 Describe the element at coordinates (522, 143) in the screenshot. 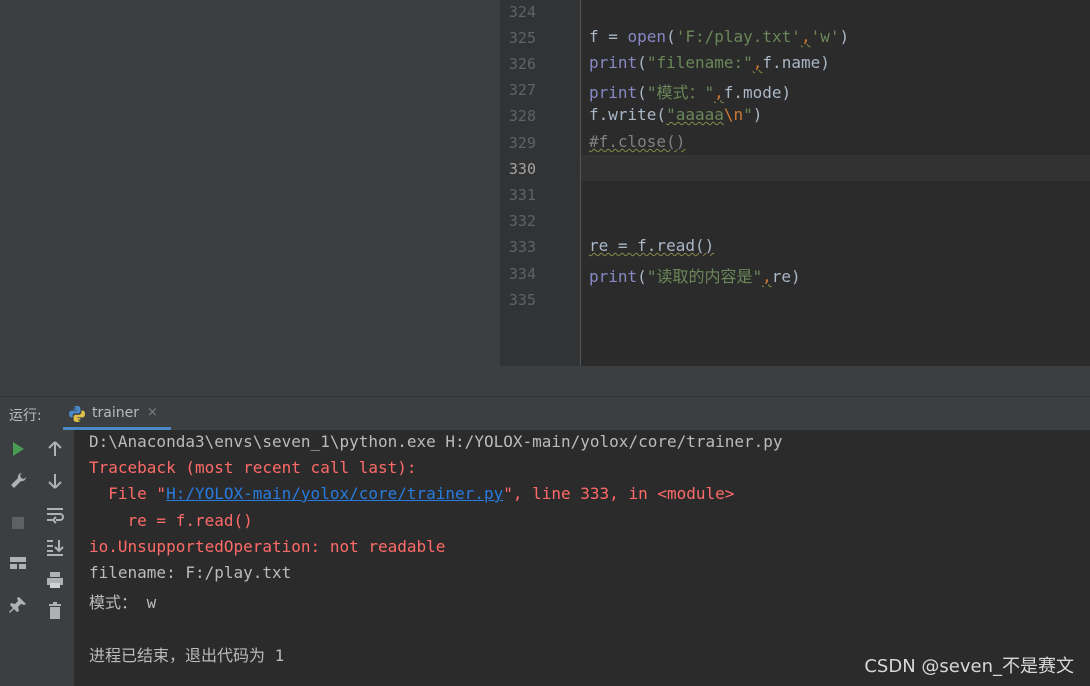

I see `line-number: 329` at that location.